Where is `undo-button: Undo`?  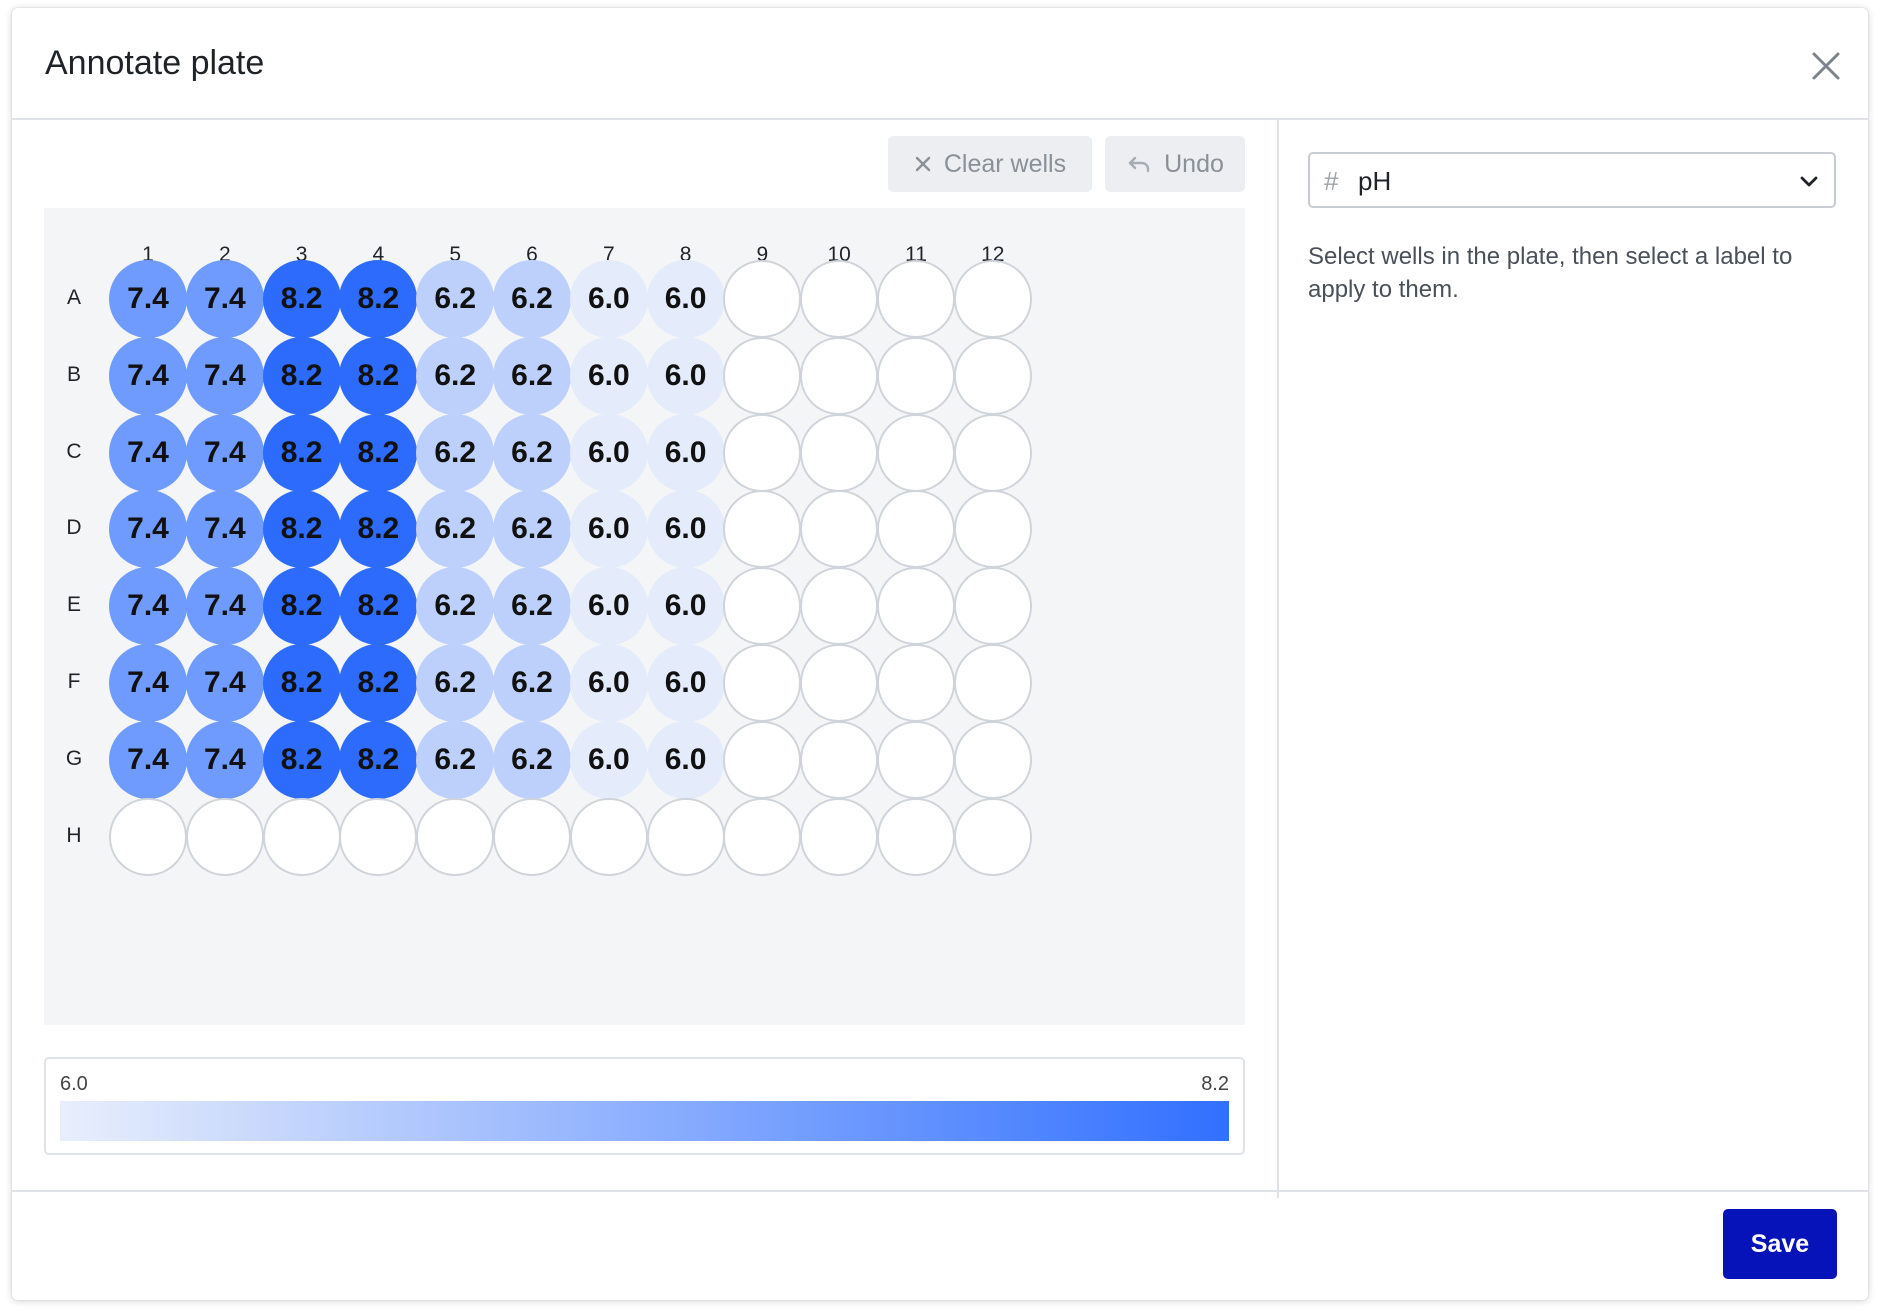
undo-button: Undo is located at coordinates (1175, 164).